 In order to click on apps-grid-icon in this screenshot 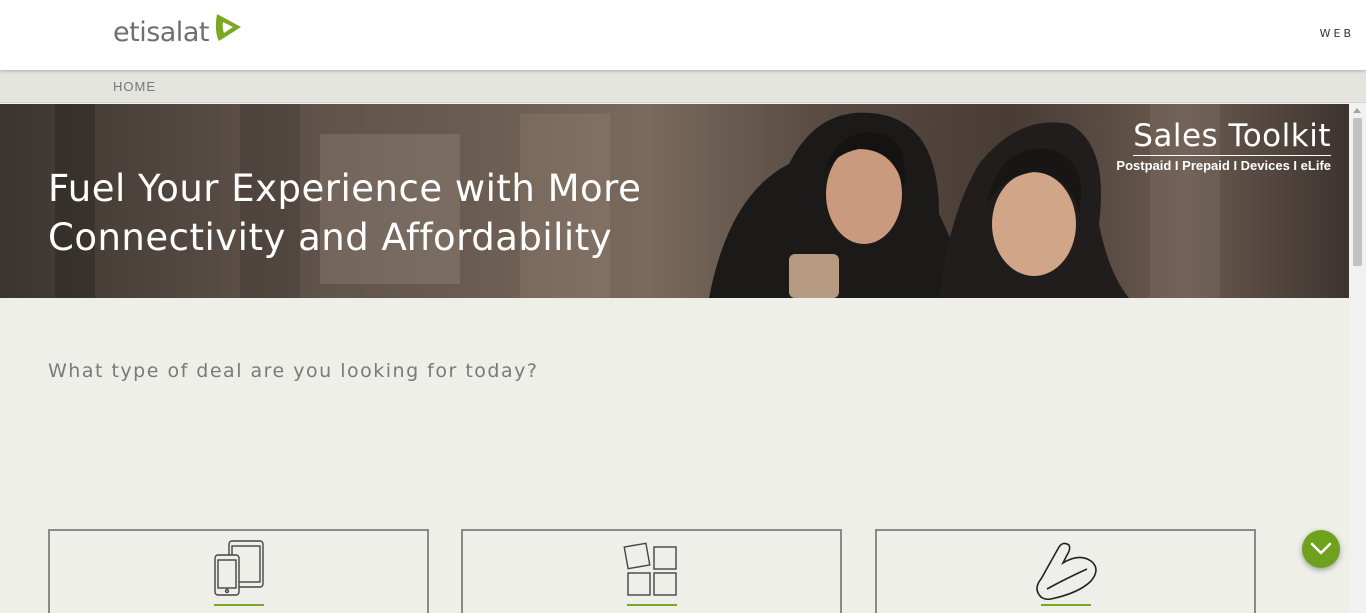, I will do `click(652, 571)`.